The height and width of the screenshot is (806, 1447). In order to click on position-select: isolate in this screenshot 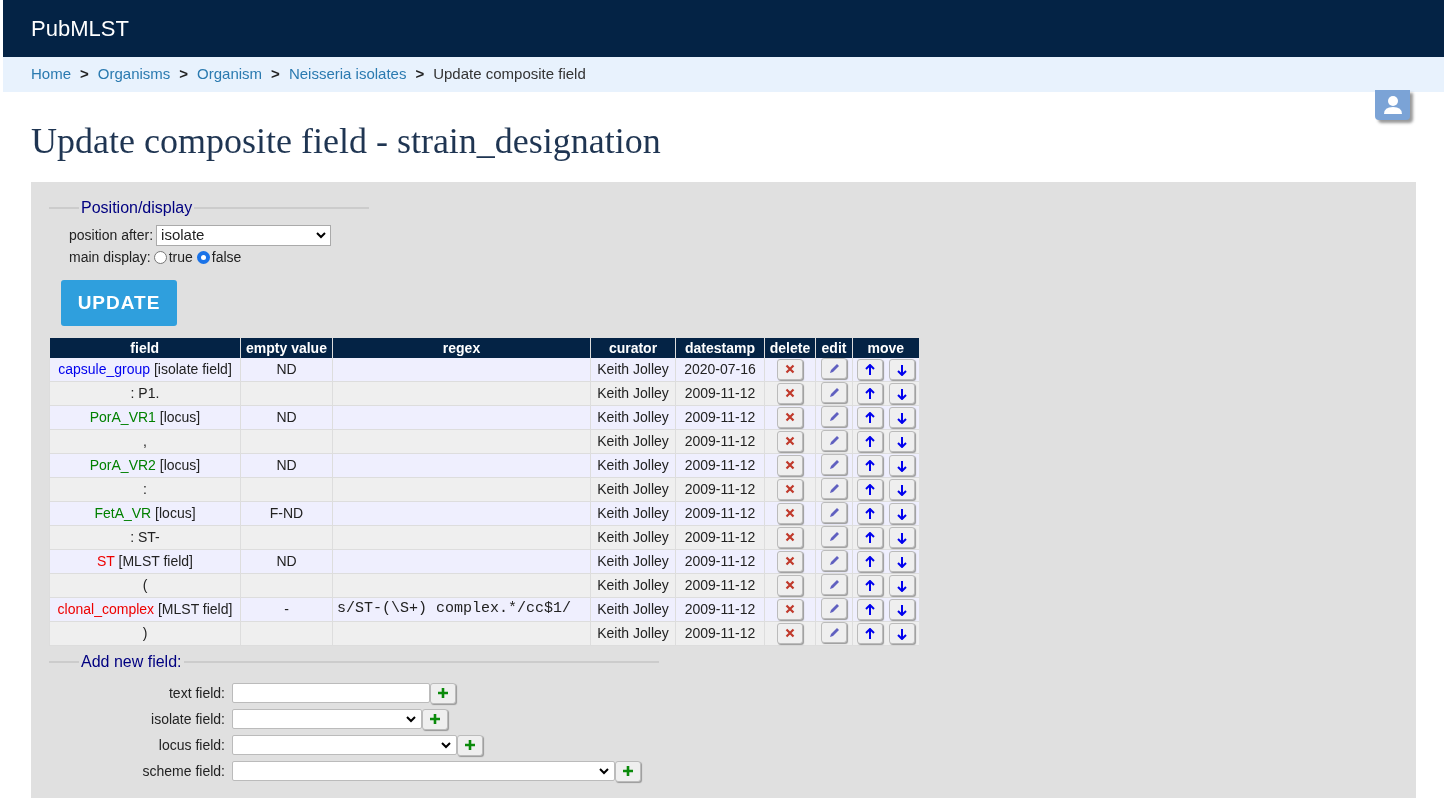, I will do `click(244, 235)`.